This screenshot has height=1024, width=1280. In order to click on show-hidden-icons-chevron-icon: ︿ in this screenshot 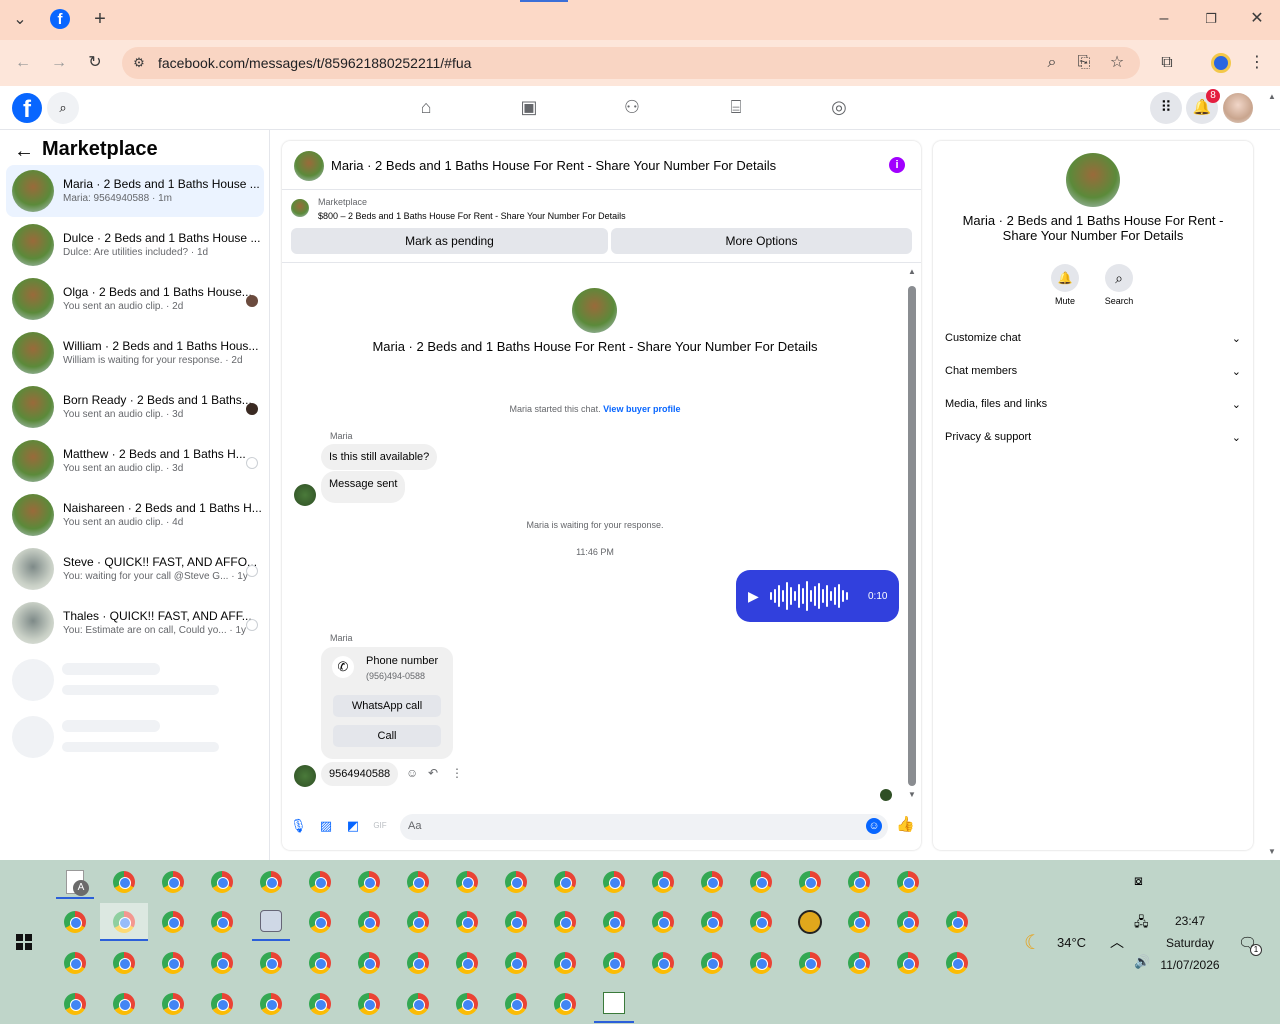, I will do `click(1117, 942)`.